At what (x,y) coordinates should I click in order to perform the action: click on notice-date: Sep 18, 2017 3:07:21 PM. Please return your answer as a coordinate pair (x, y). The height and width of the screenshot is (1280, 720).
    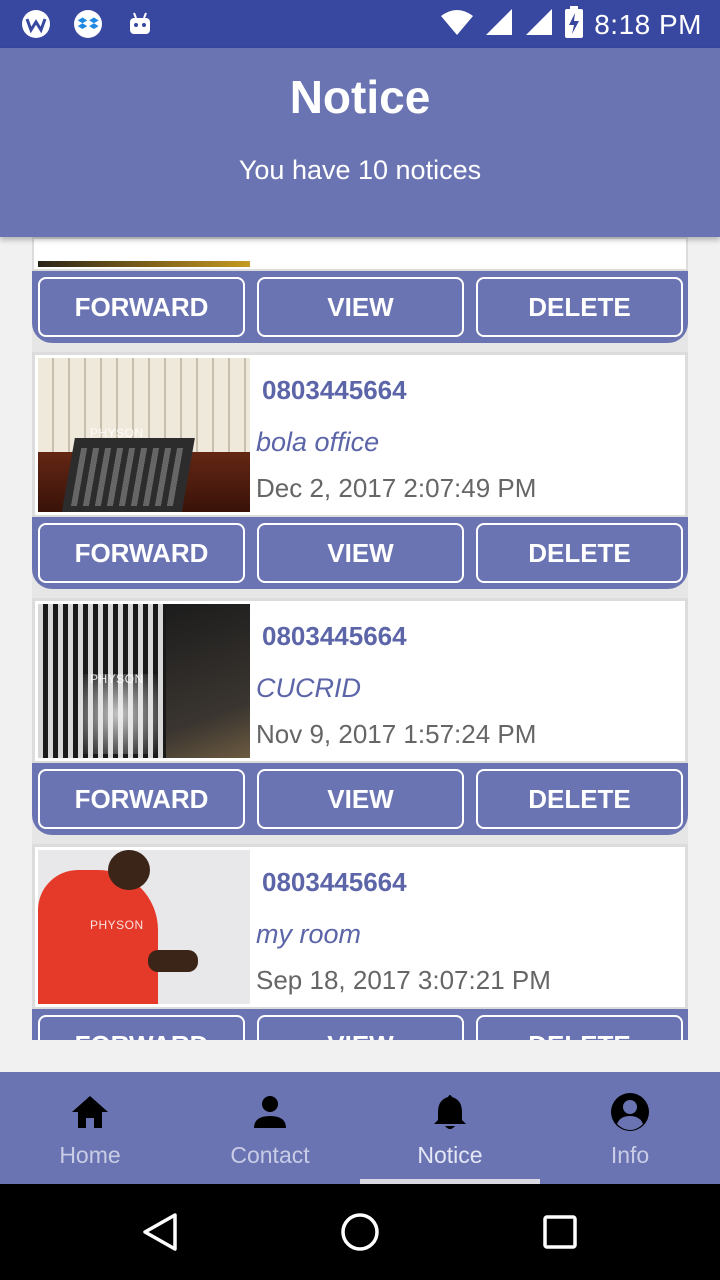
    Looking at the image, I should click on (403, 980).